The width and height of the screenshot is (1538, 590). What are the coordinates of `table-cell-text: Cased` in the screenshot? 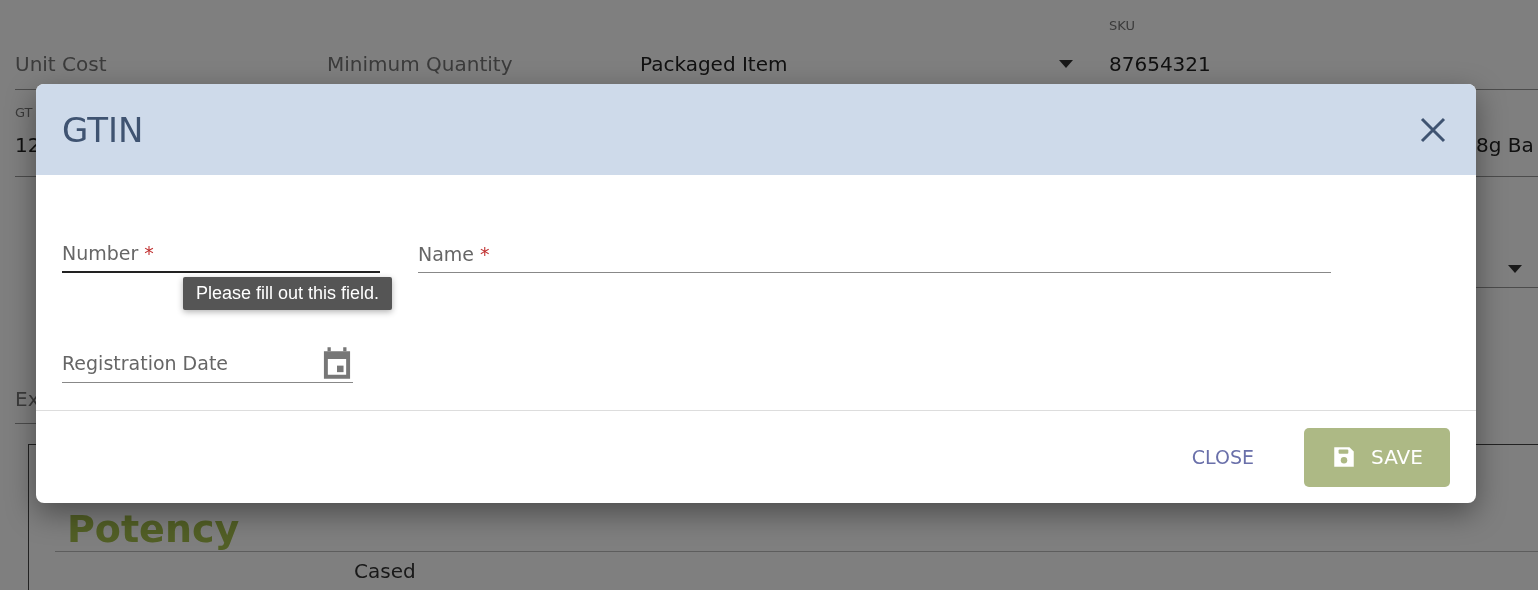 It's located at (385, 571).